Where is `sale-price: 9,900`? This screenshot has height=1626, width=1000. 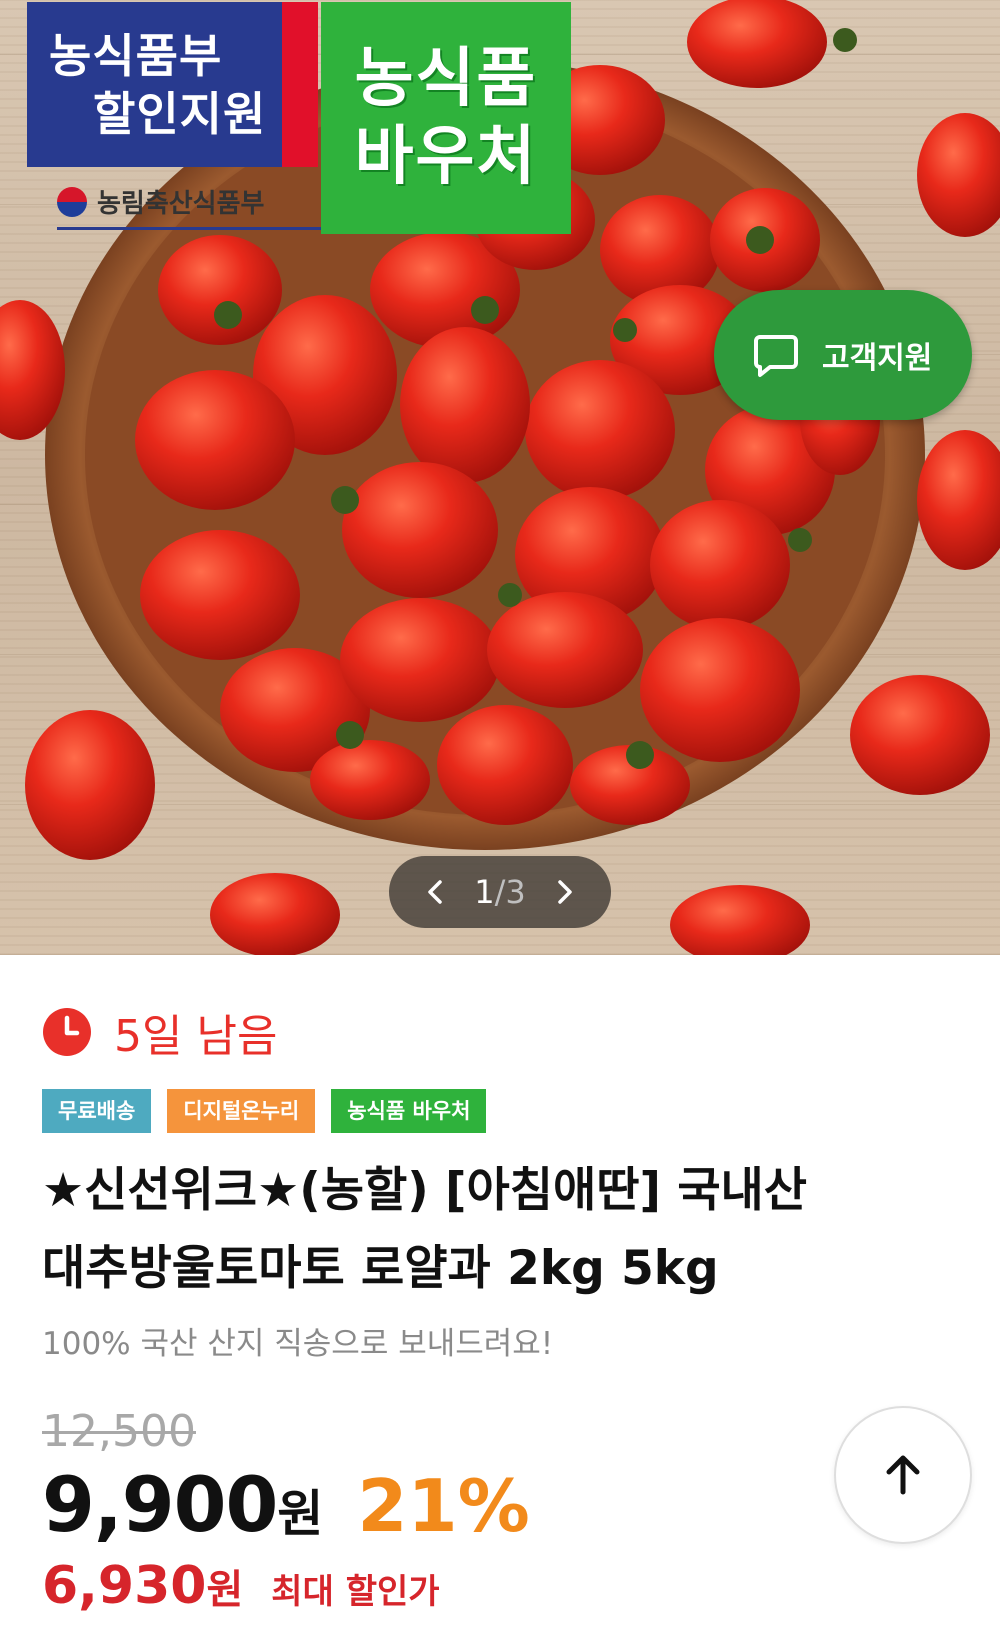
sale-price: 9,900 is located at coordinates (160, 1504).